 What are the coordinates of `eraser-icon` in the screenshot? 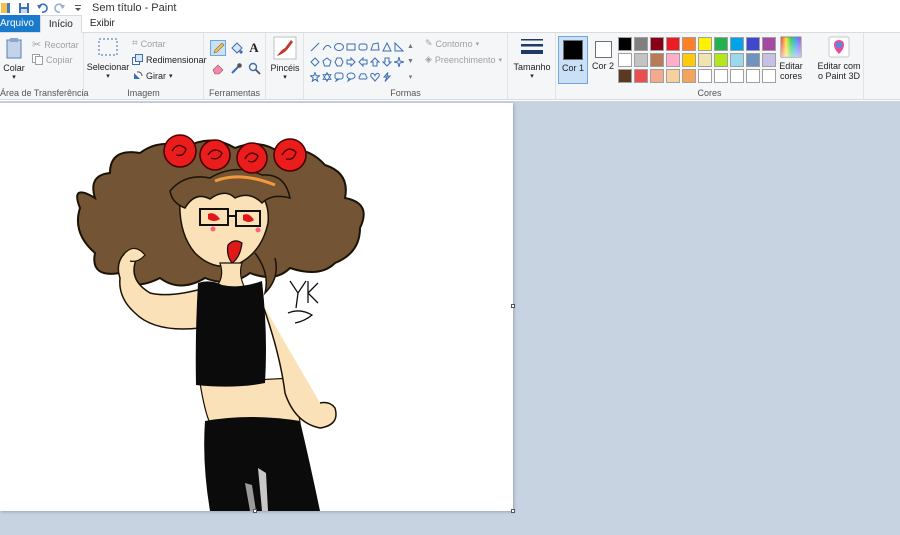 It's located at (217, 69).